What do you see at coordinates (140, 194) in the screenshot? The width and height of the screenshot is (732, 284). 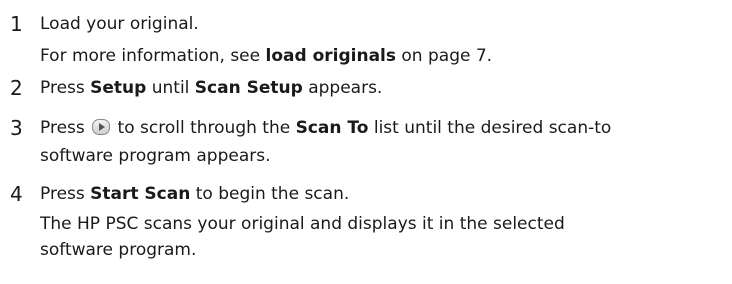 I see `start-scan-label: Start Scan` at bounding box center [140, 194].